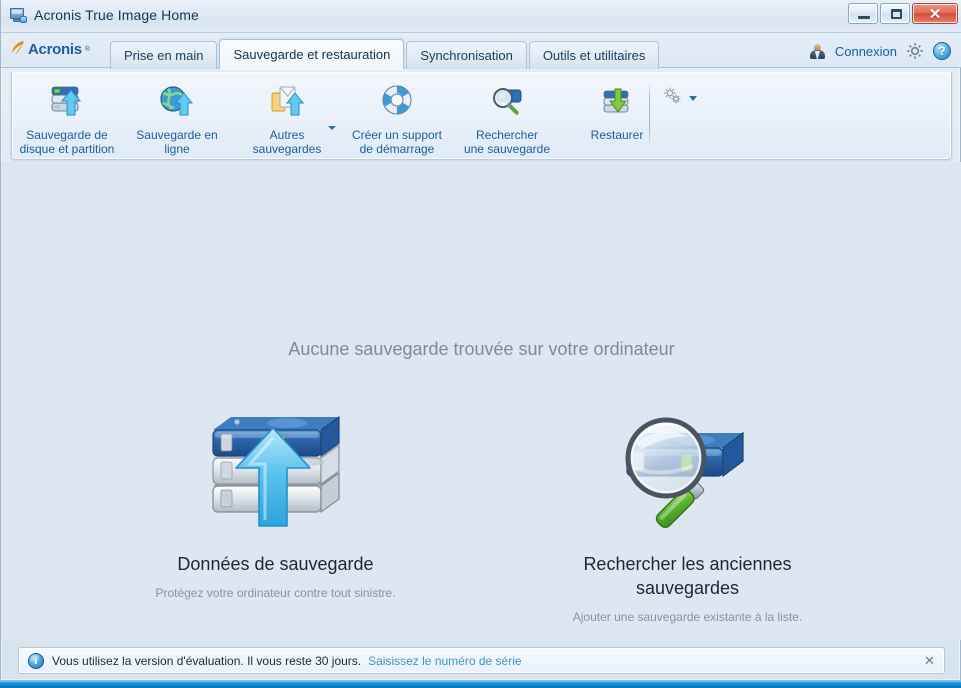  I want to click on acronis-swoosh-icon, so click(18, 49).